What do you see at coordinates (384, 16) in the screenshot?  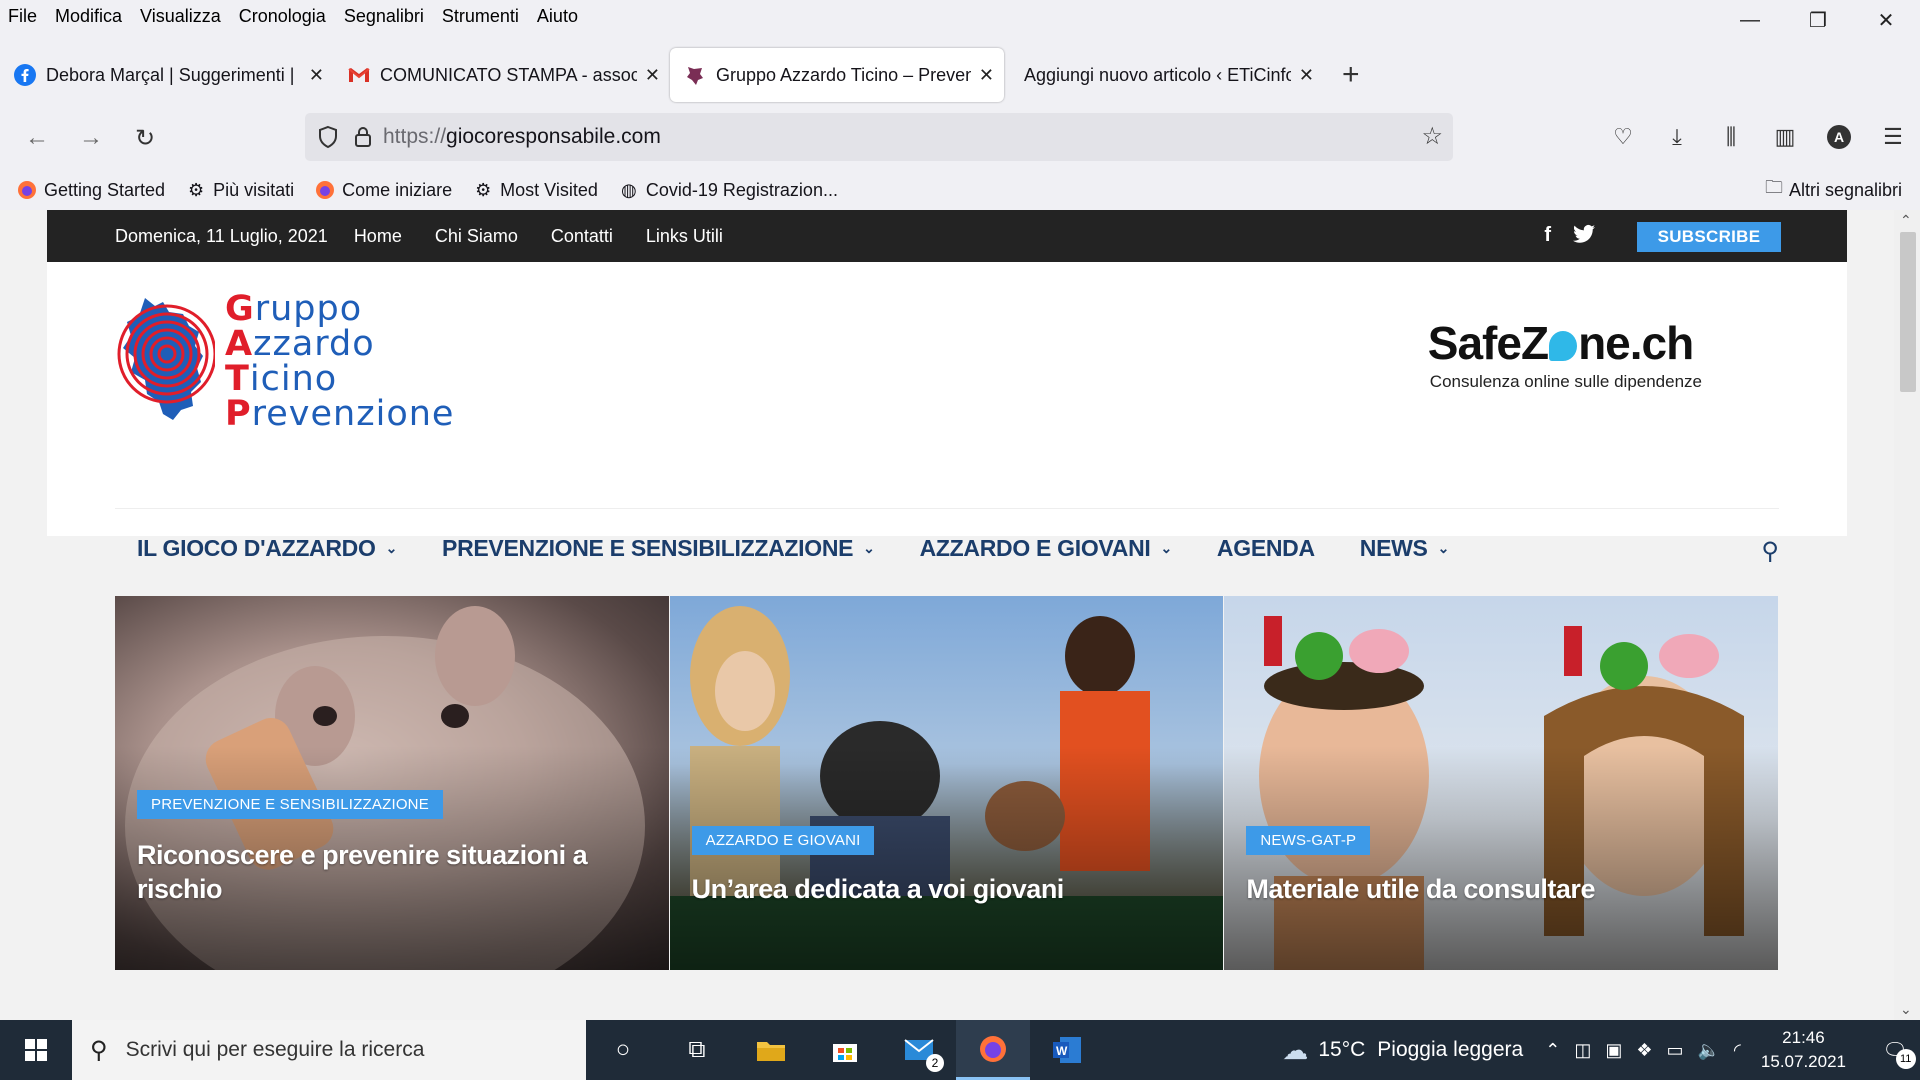 I see `menu-segnalibri: Segnalibri` at bounding box center [384, 16].